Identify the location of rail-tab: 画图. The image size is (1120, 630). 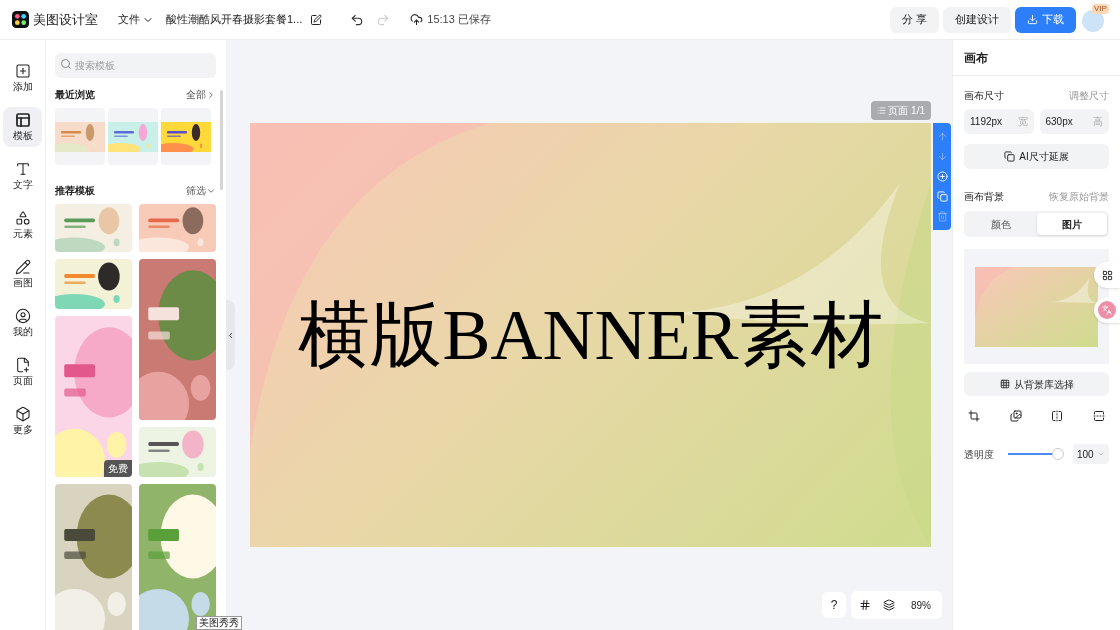
(22, 274).